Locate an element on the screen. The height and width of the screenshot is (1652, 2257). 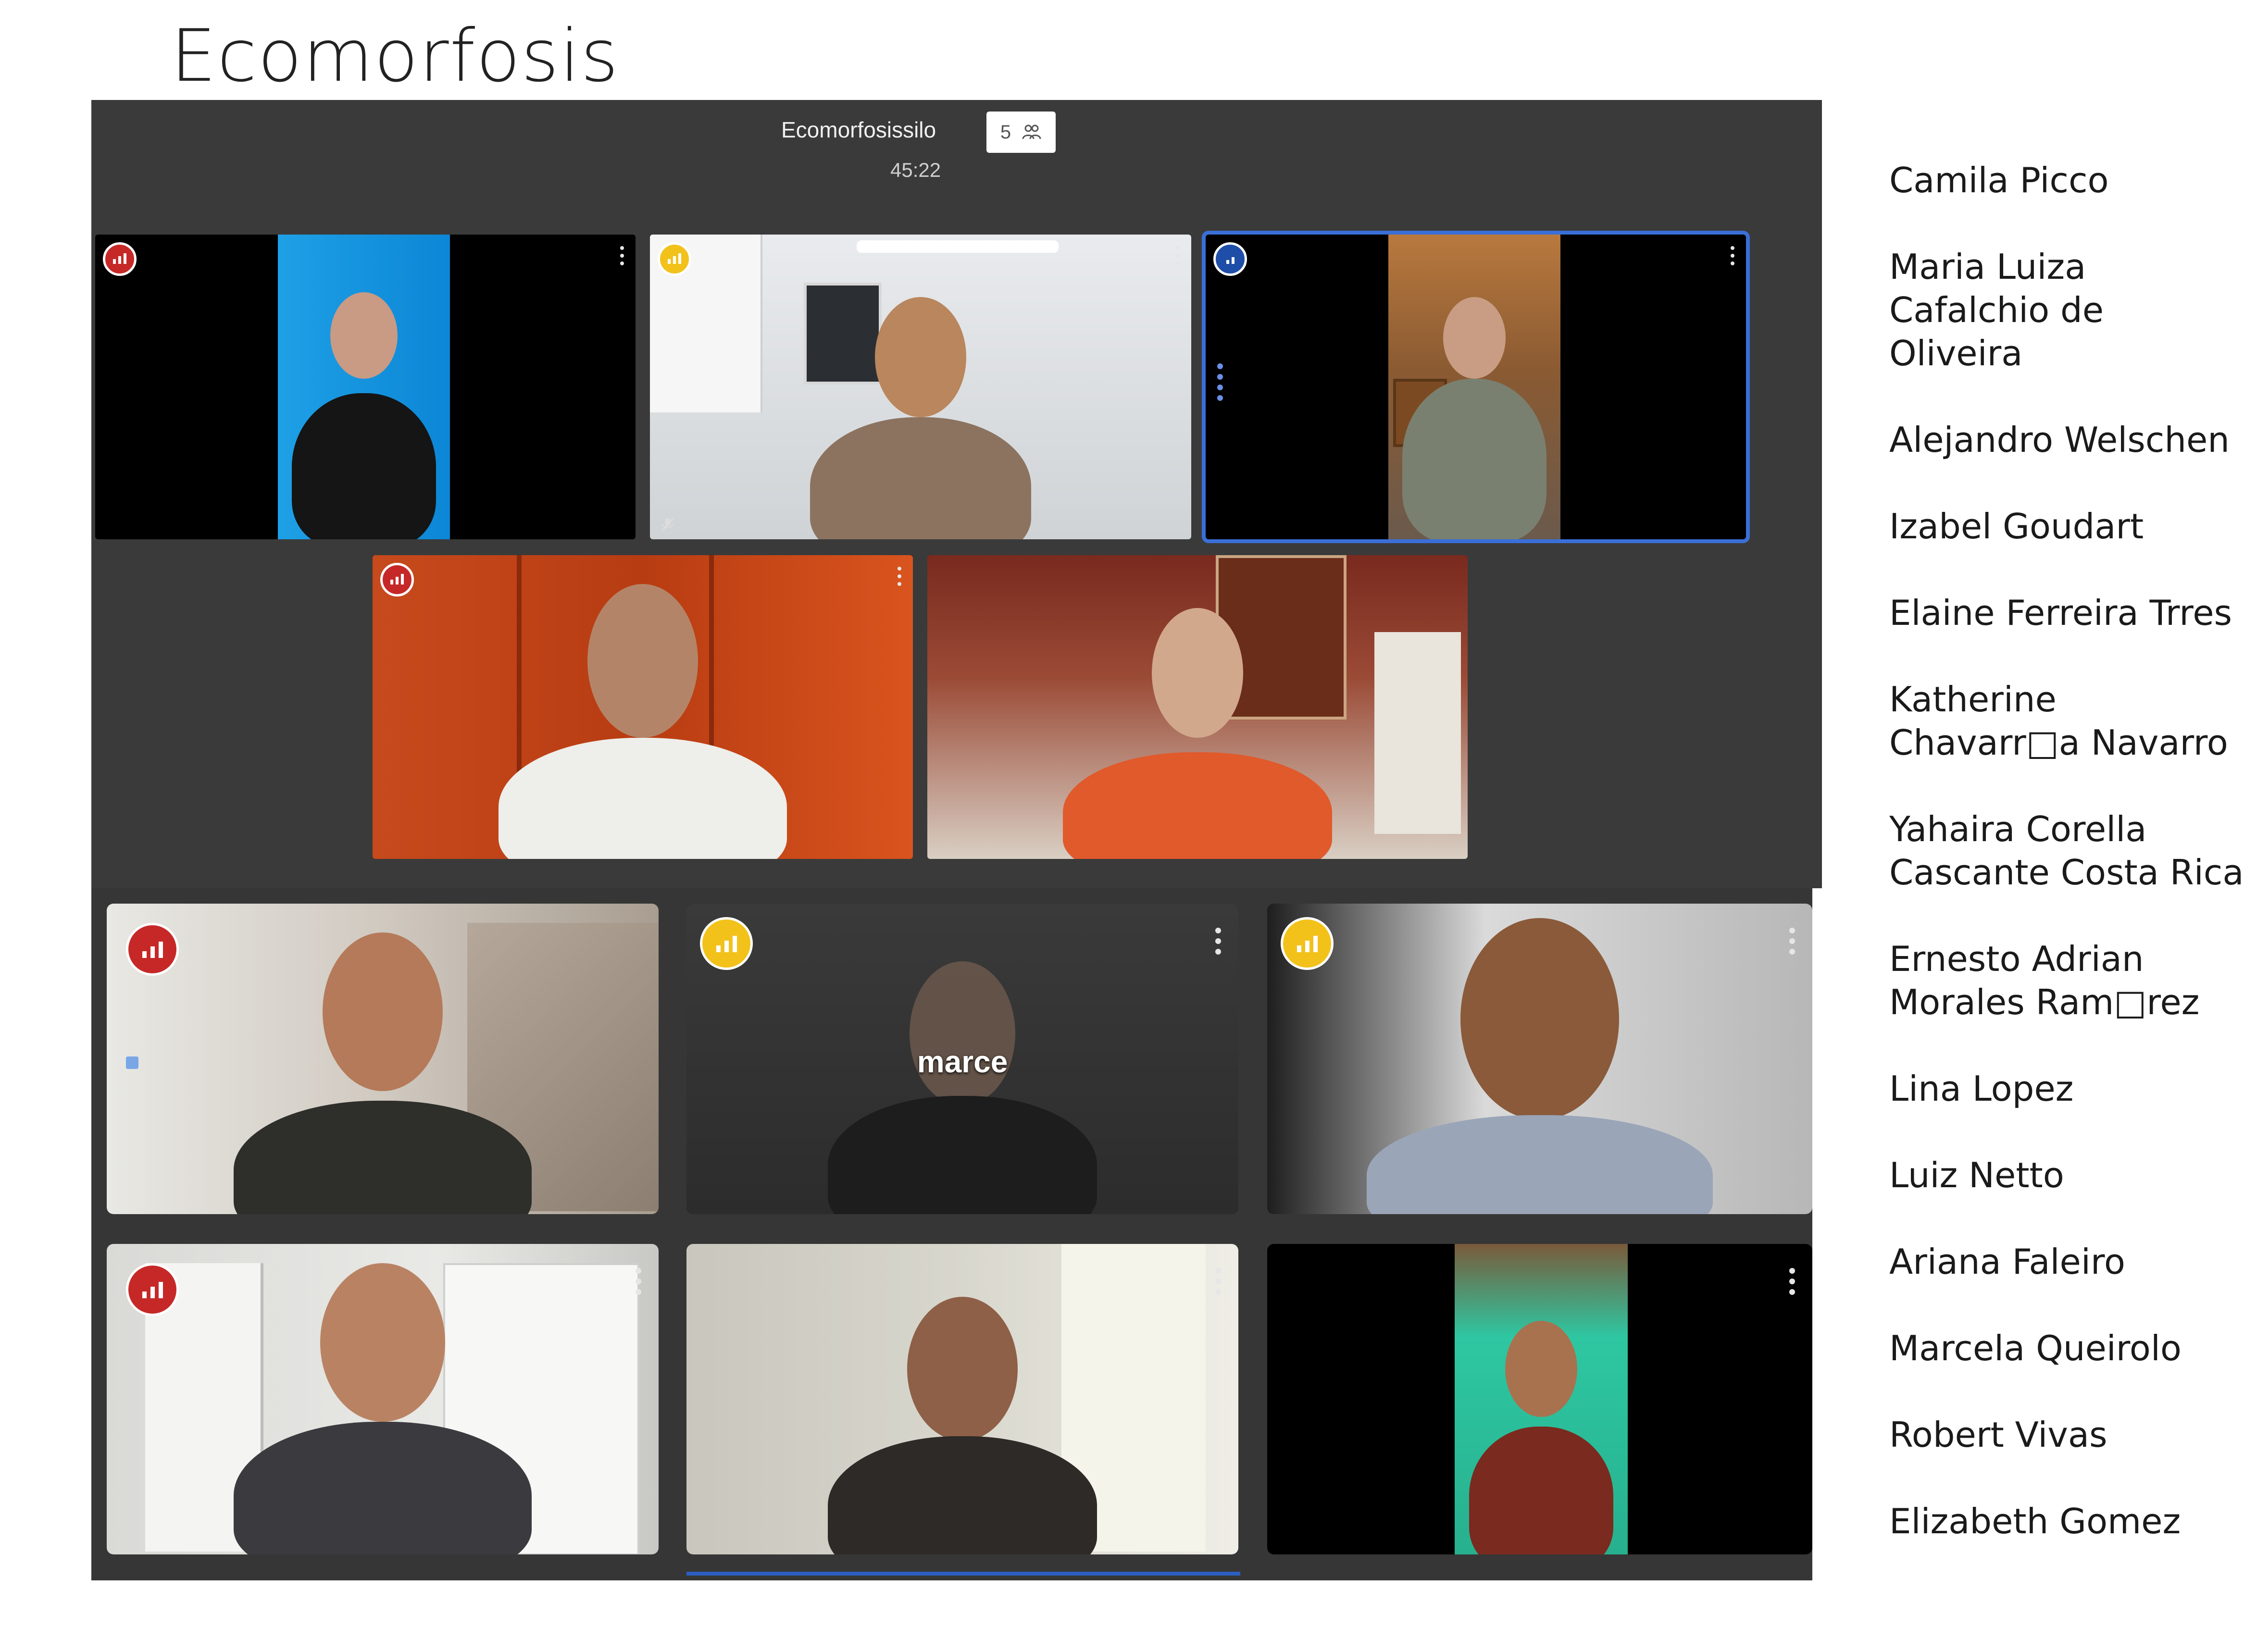
participant-count-button: 5 is located at coordinates (1021, 133).